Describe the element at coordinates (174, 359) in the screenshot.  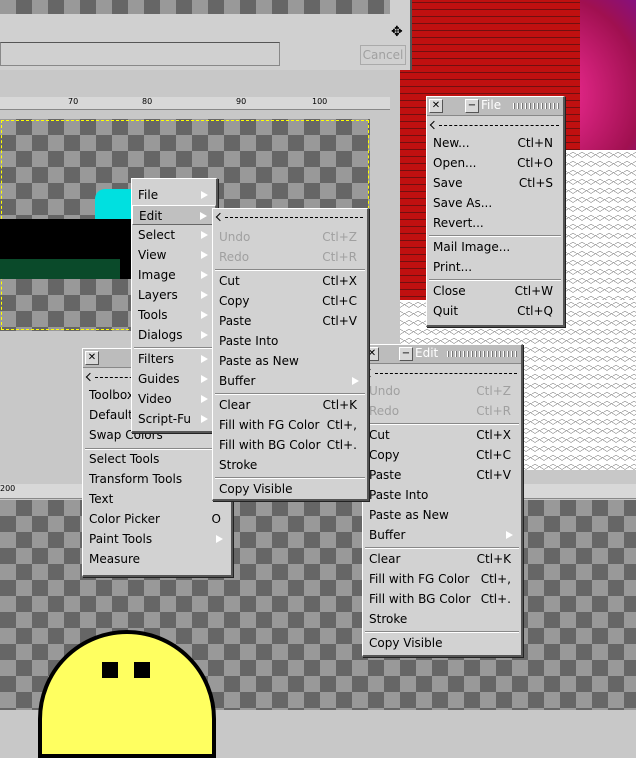
I see `menu-item-filters: Filters` at that location.